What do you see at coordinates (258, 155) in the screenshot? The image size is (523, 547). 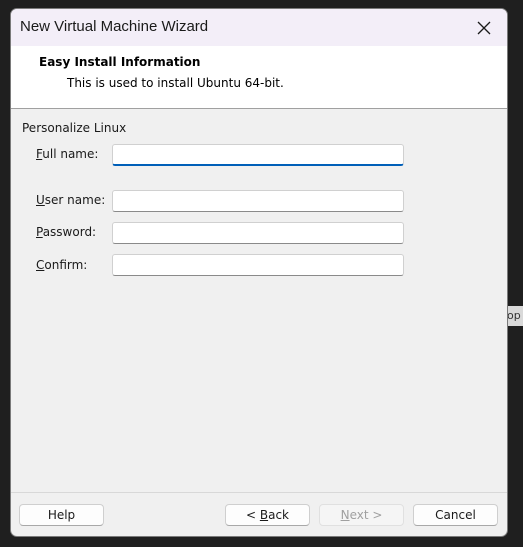 I see `full-name-input` at bounding box center [258, 155].